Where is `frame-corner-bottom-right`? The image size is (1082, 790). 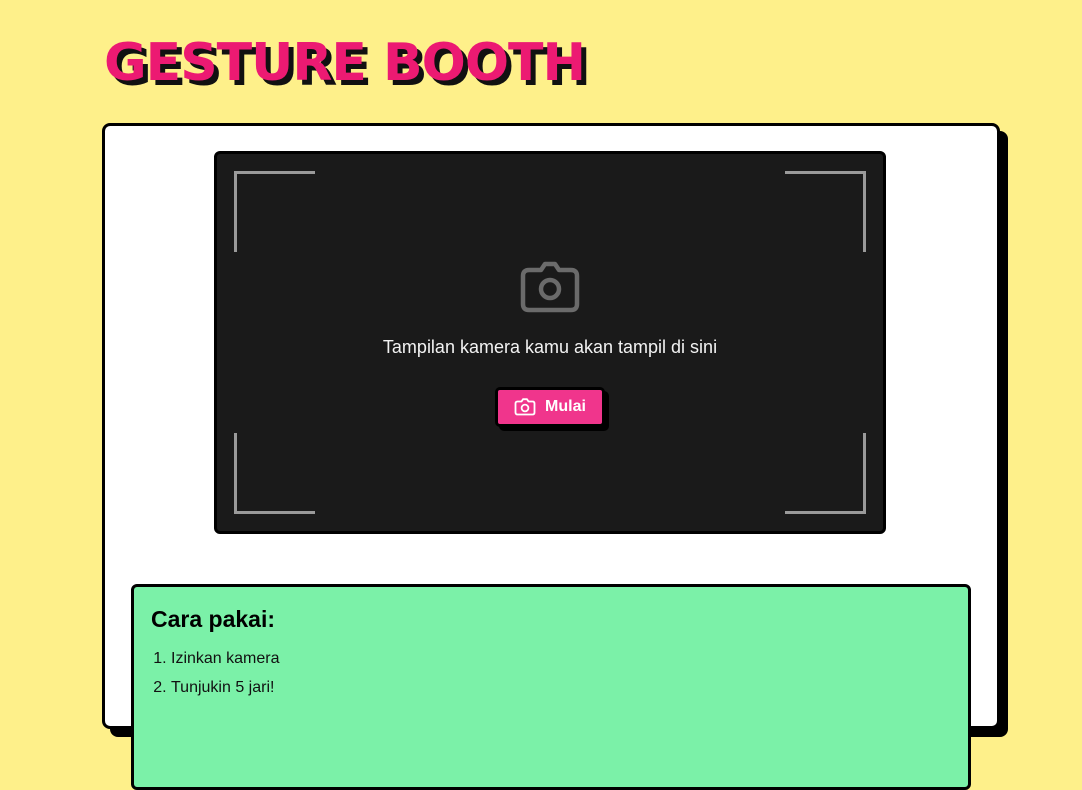 frame-corner-bottom-right is located at coordinates (825, 473).